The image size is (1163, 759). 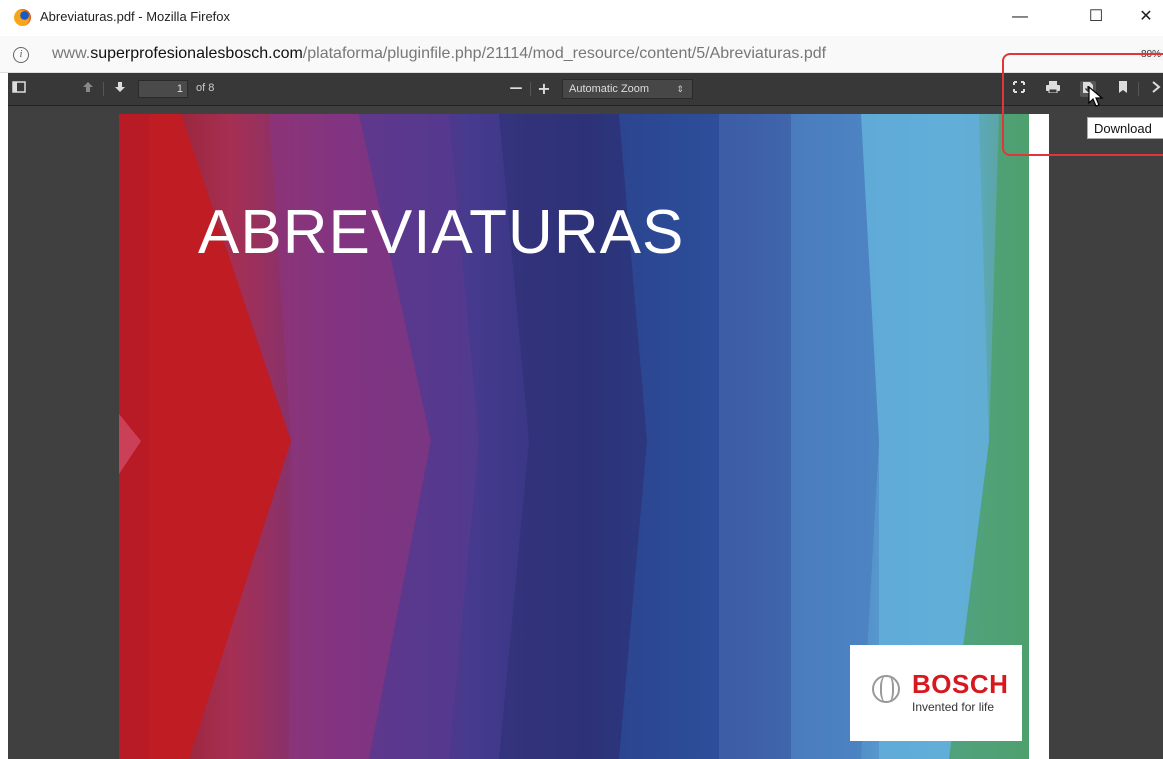 What do you see at coordinates (163, 89) in the screenshot?
I see `page-number-input: 1` at bounding box center [163, 89].